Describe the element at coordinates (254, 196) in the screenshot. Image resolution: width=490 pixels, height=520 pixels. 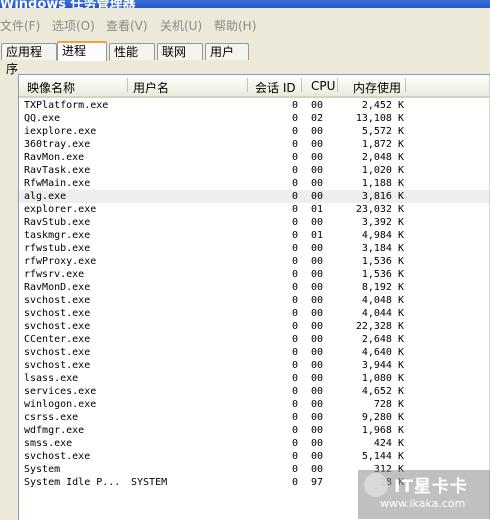
I see `process-row: alg.exe 0 00 3,816 K` at that location.